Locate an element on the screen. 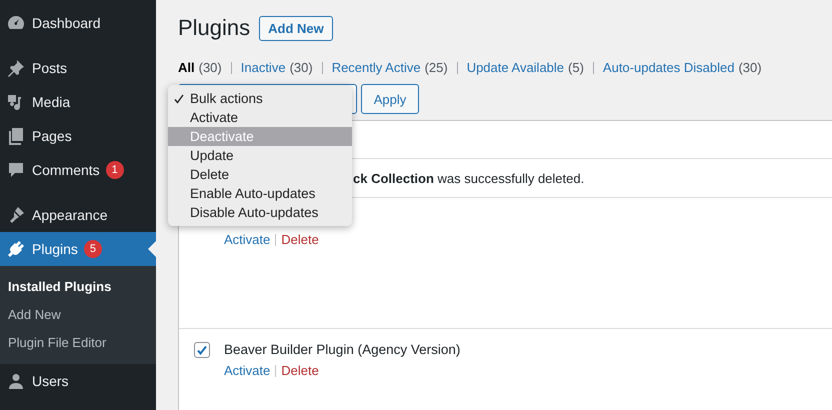 The width and height of the screenshot is (832, 410). row-checkbox is located at coordinates (202, 350).